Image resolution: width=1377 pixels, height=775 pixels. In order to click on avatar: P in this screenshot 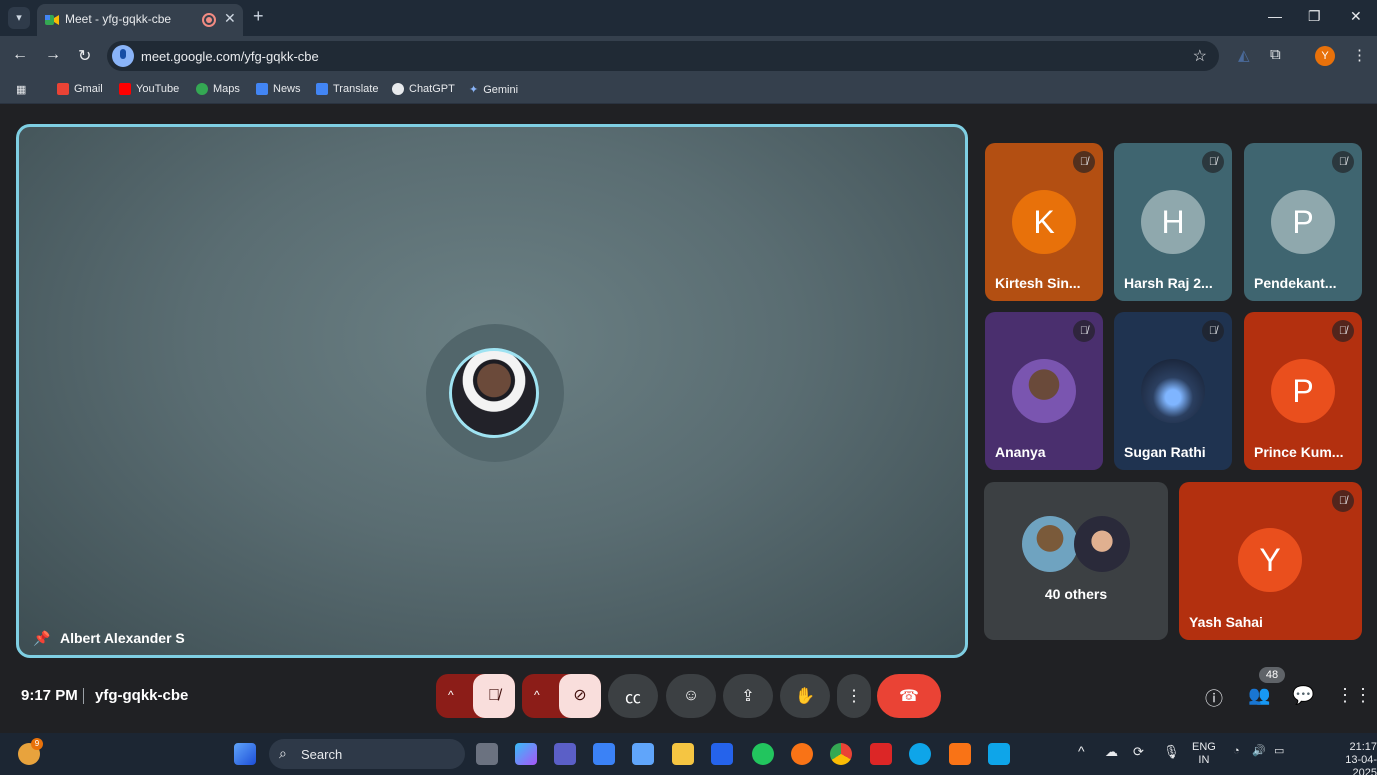, I will do `click(1303, 391)`.